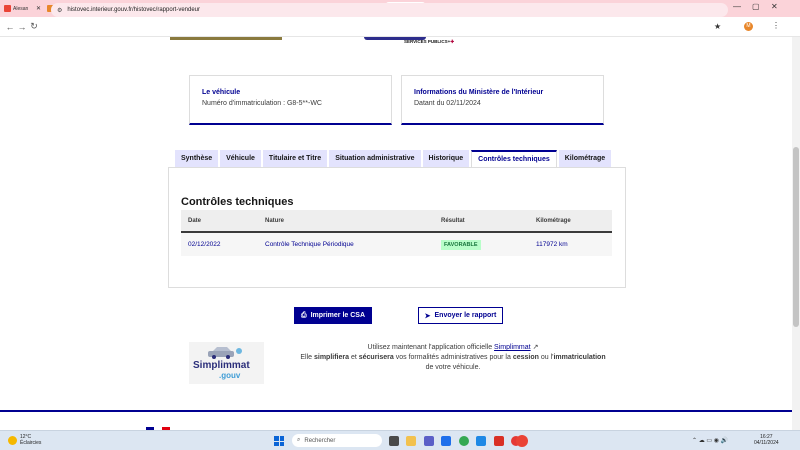  I want to click on row-date: 02/12/2022, so click(204, 244).